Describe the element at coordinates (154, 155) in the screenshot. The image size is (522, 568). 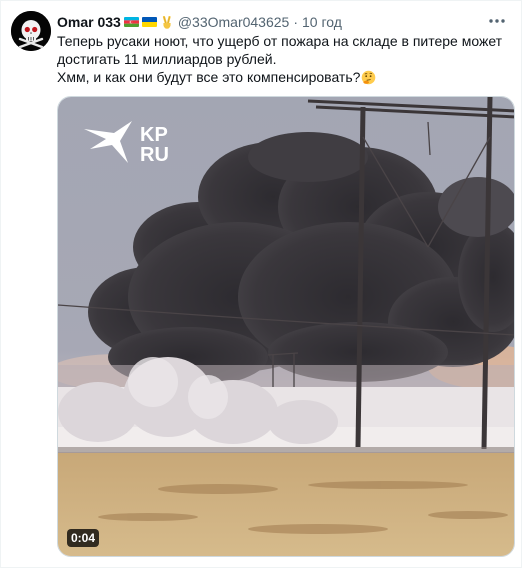
I see `kp-logo-text-ru: RU` at that location.